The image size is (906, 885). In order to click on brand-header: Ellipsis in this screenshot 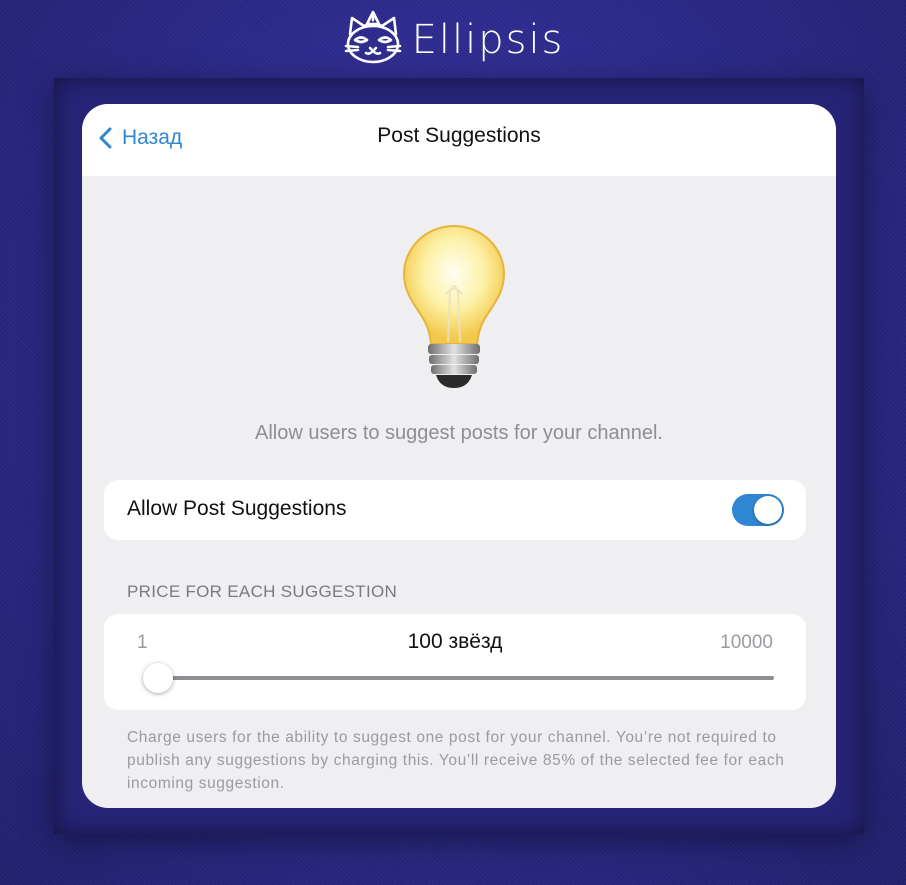, I will do `click(453, 40)`.